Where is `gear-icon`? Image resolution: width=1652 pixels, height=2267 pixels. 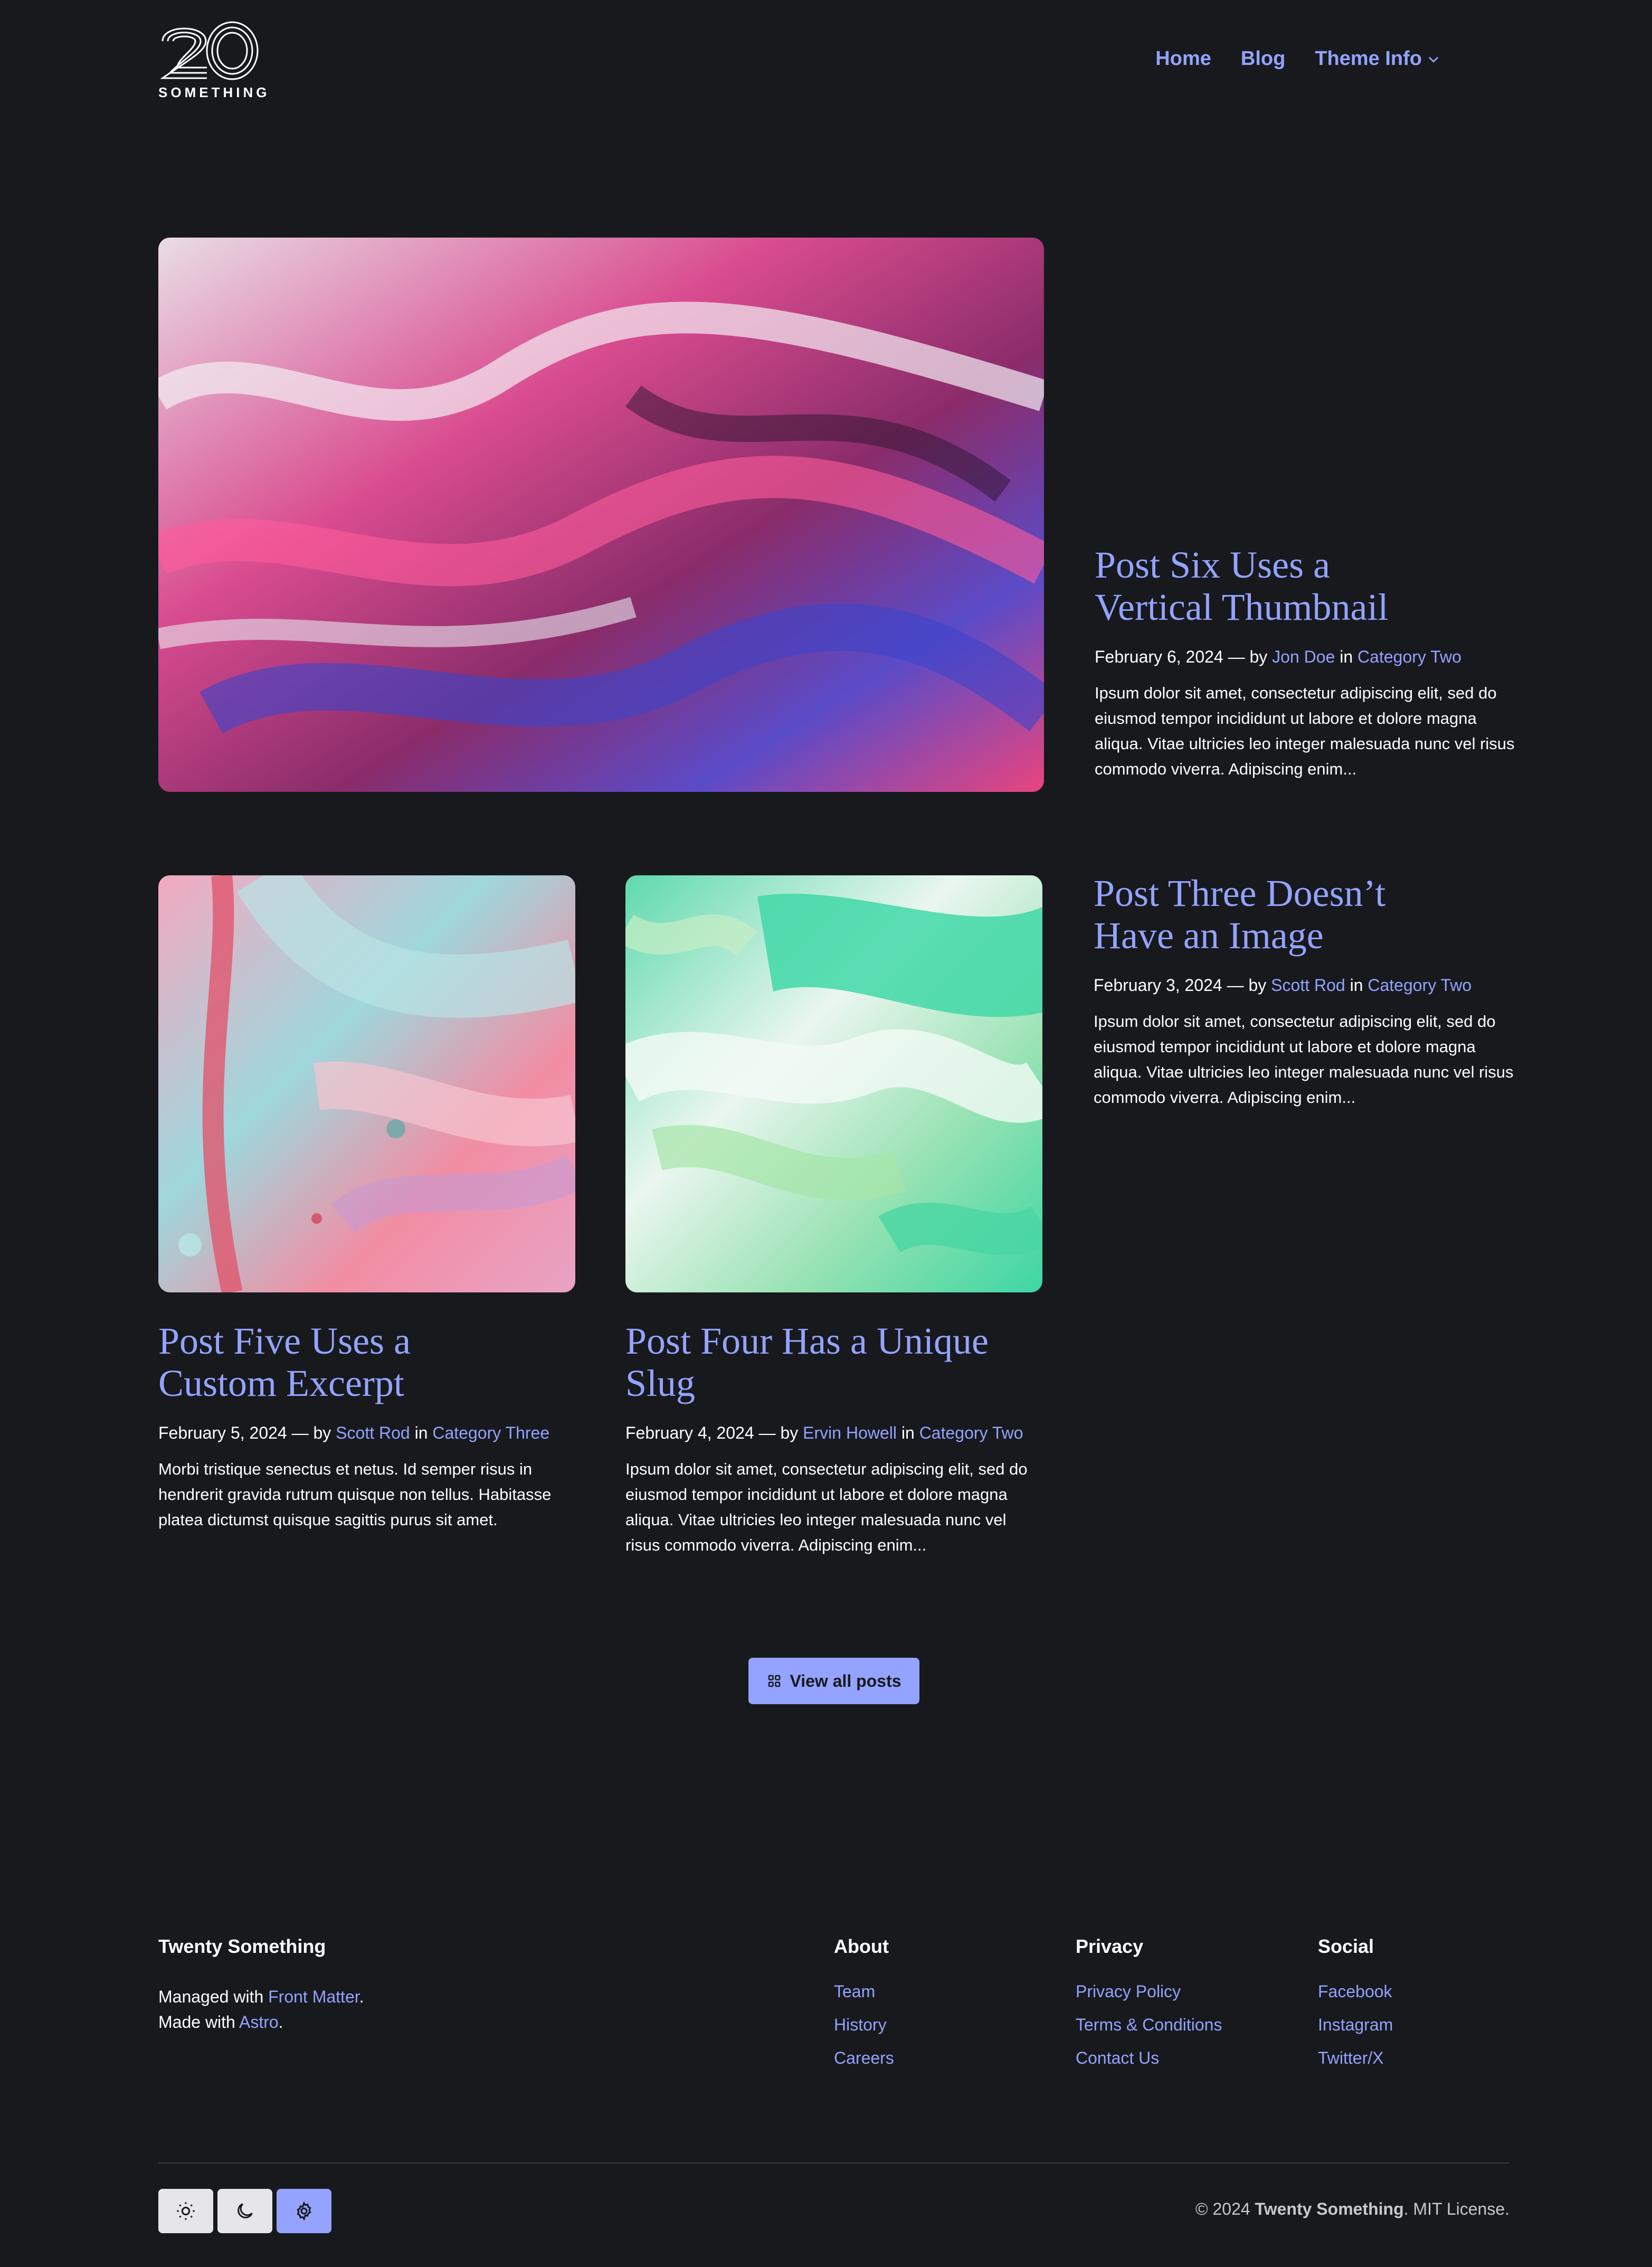 gear-icon is located at coordinates (304, 2211).